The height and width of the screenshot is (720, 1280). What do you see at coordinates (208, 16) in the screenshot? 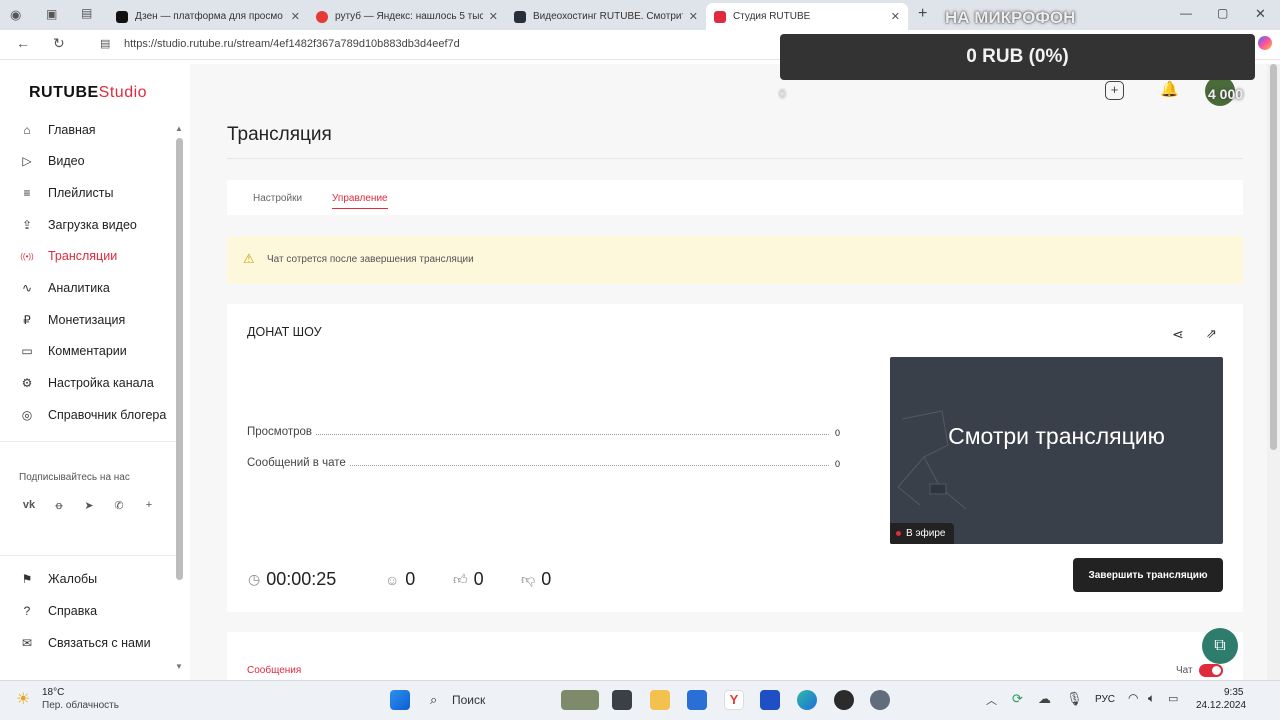
I see `browser-tab: Дзен — платформа для просмо ✕` at bounding box center [208, 16].